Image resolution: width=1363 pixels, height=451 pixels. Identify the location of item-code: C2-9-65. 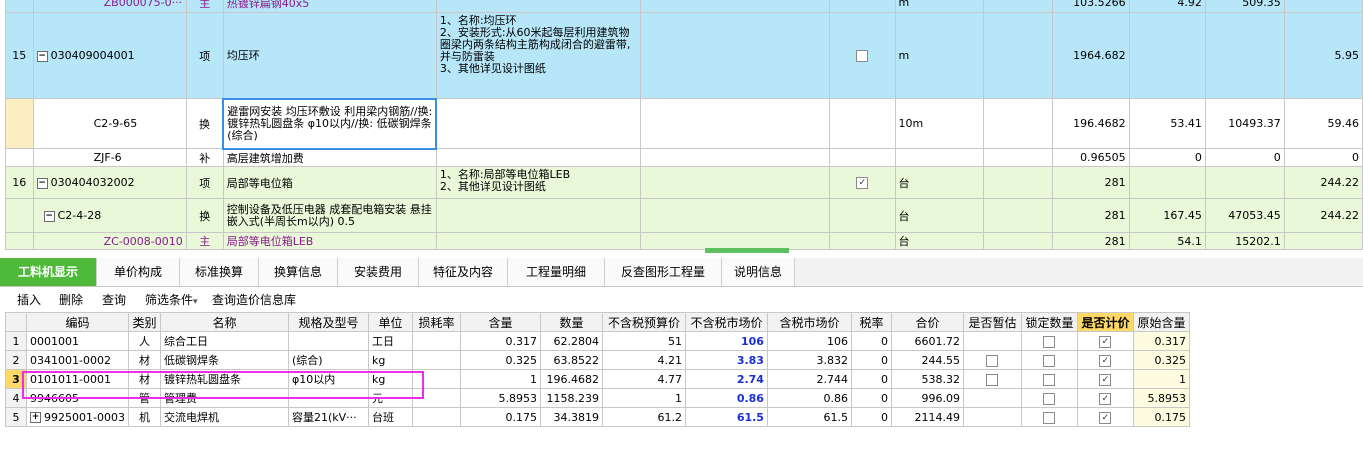
(109, 123).